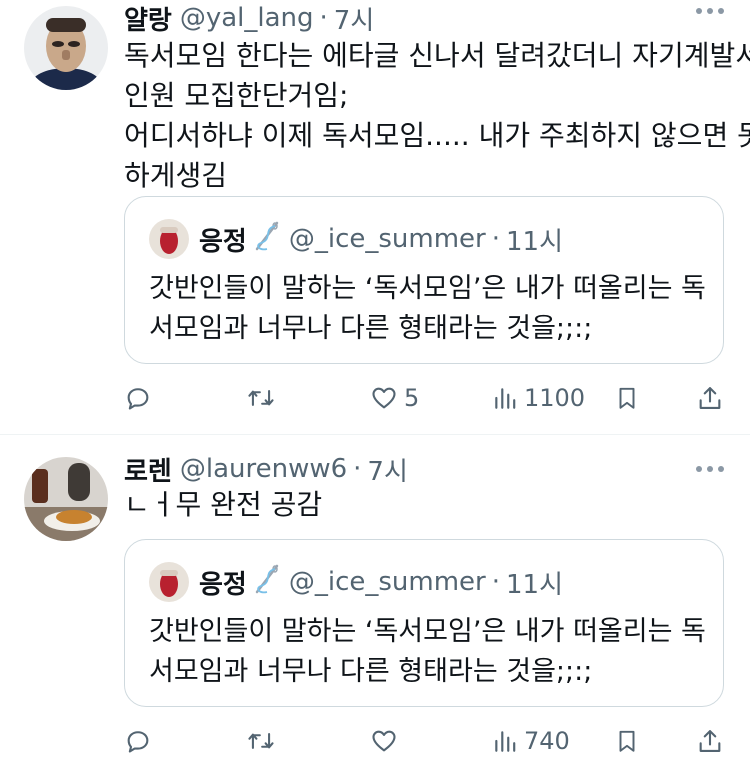 The image size is (750, 761). I want to click on like-count: 5, so click(412, 398).